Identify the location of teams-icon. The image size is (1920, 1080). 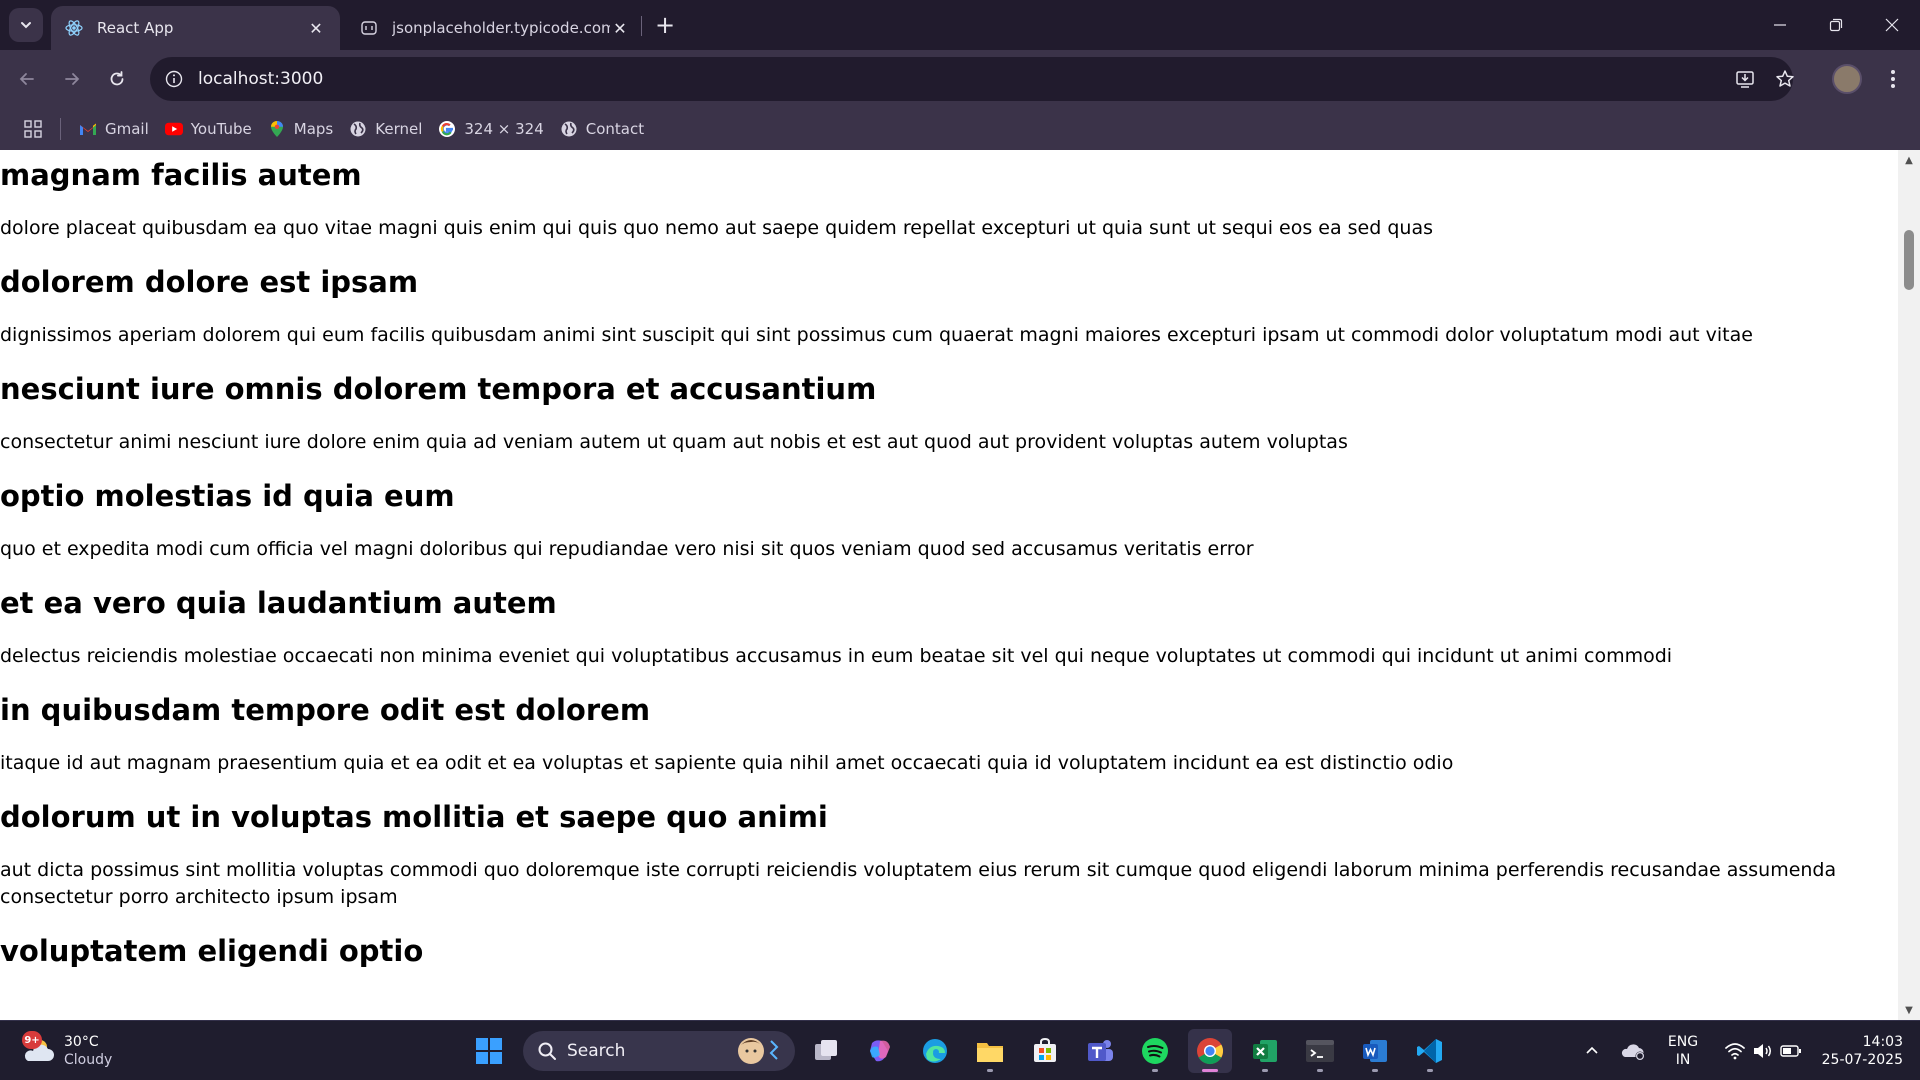
(1100, 1050).